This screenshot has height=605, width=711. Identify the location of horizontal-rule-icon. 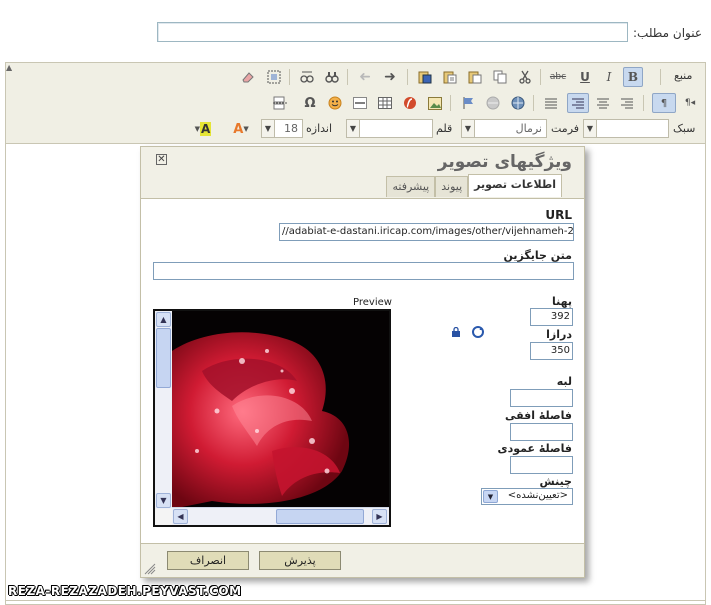
(360, 103).